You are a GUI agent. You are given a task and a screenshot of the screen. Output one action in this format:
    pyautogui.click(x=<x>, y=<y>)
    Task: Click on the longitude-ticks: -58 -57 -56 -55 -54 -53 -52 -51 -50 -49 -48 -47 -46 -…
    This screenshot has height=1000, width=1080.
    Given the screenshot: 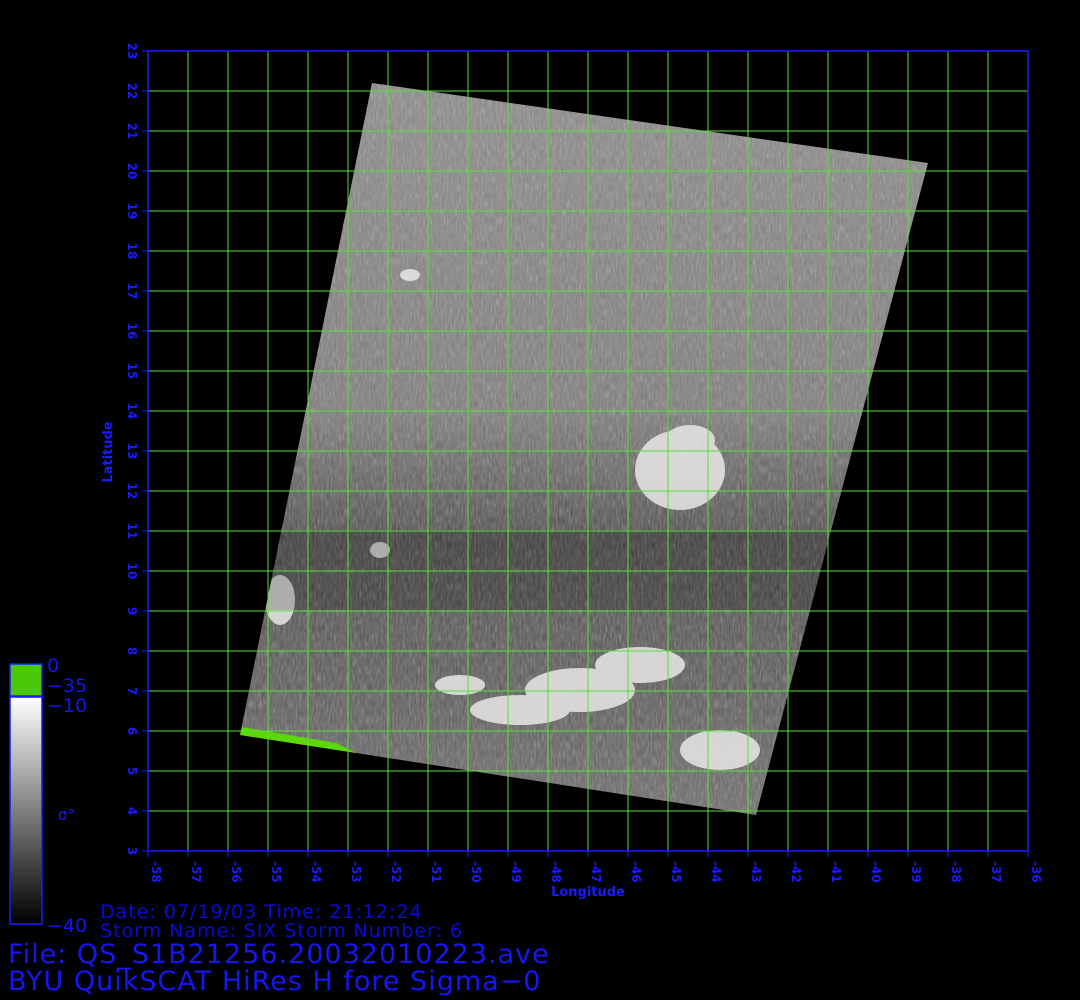 What is the action you would take?
    pyautogui.click(x=595, y=867)
    